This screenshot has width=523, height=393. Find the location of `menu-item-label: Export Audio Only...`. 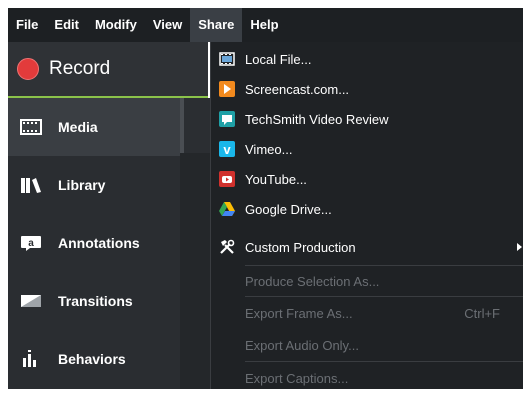

menu-item-label: Export Audio Only... is located at coordinates (302, 345).